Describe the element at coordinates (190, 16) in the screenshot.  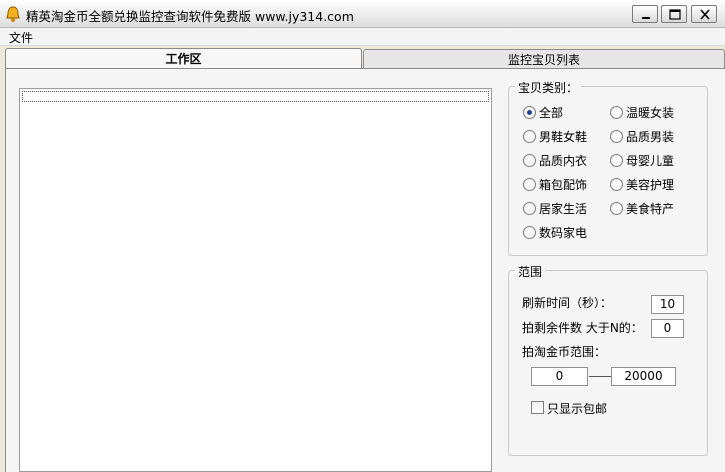
I see `window-title: 精英淘金币全额兑换监控查询软件免费版 www.jy314.com` at that location.